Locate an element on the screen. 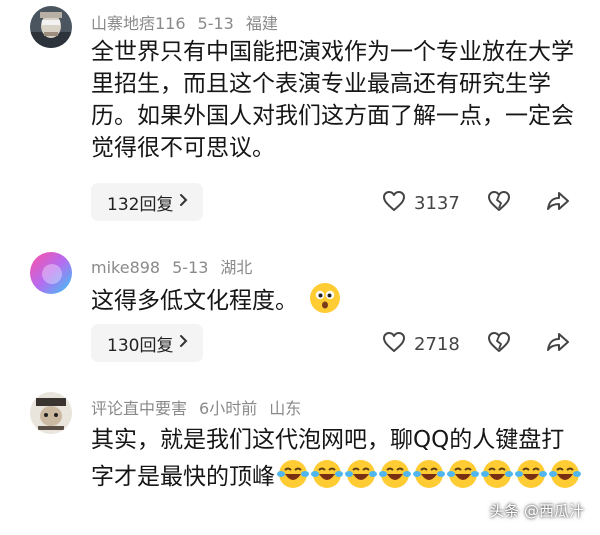 This screenshot has width=600, height=535. comment-meta: mike898 5-13 湖北 is located at coordinates (177, 266).